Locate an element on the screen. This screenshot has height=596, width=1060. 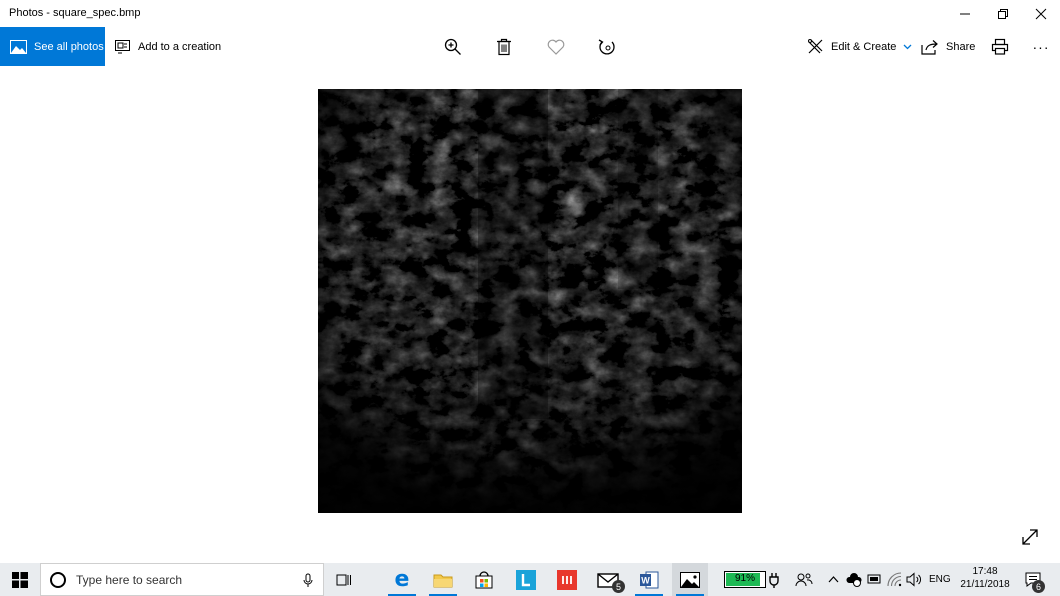
task-view-button is located at coordinates (344, 579).